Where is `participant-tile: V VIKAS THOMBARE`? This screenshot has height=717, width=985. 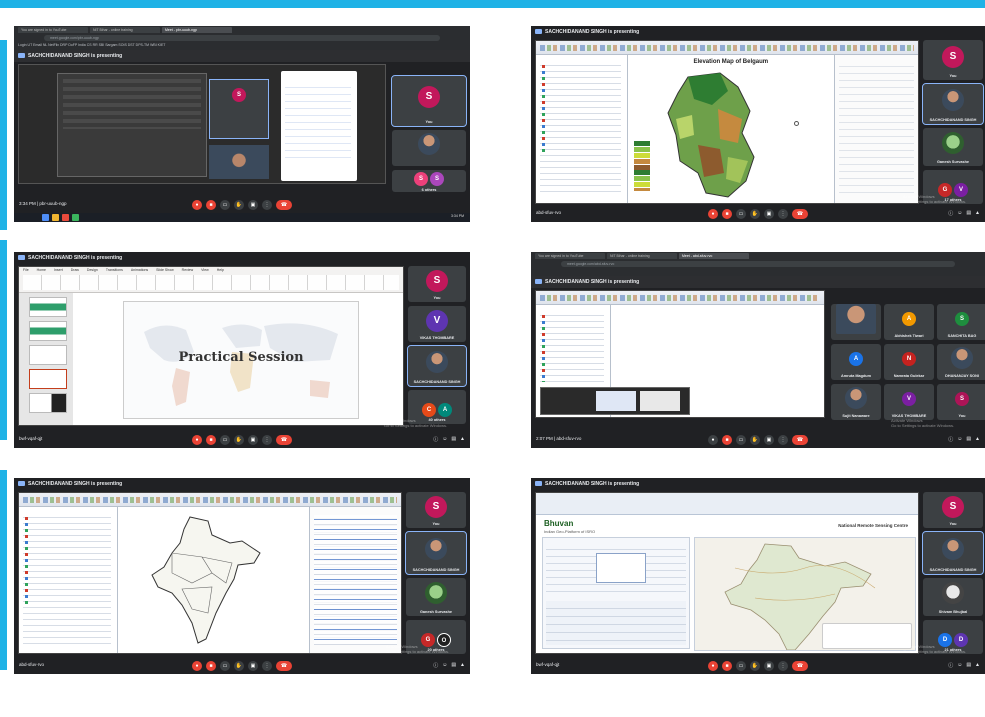 participant-tile: V VIKAS THOMBARE is located at coordinates (437, 324).